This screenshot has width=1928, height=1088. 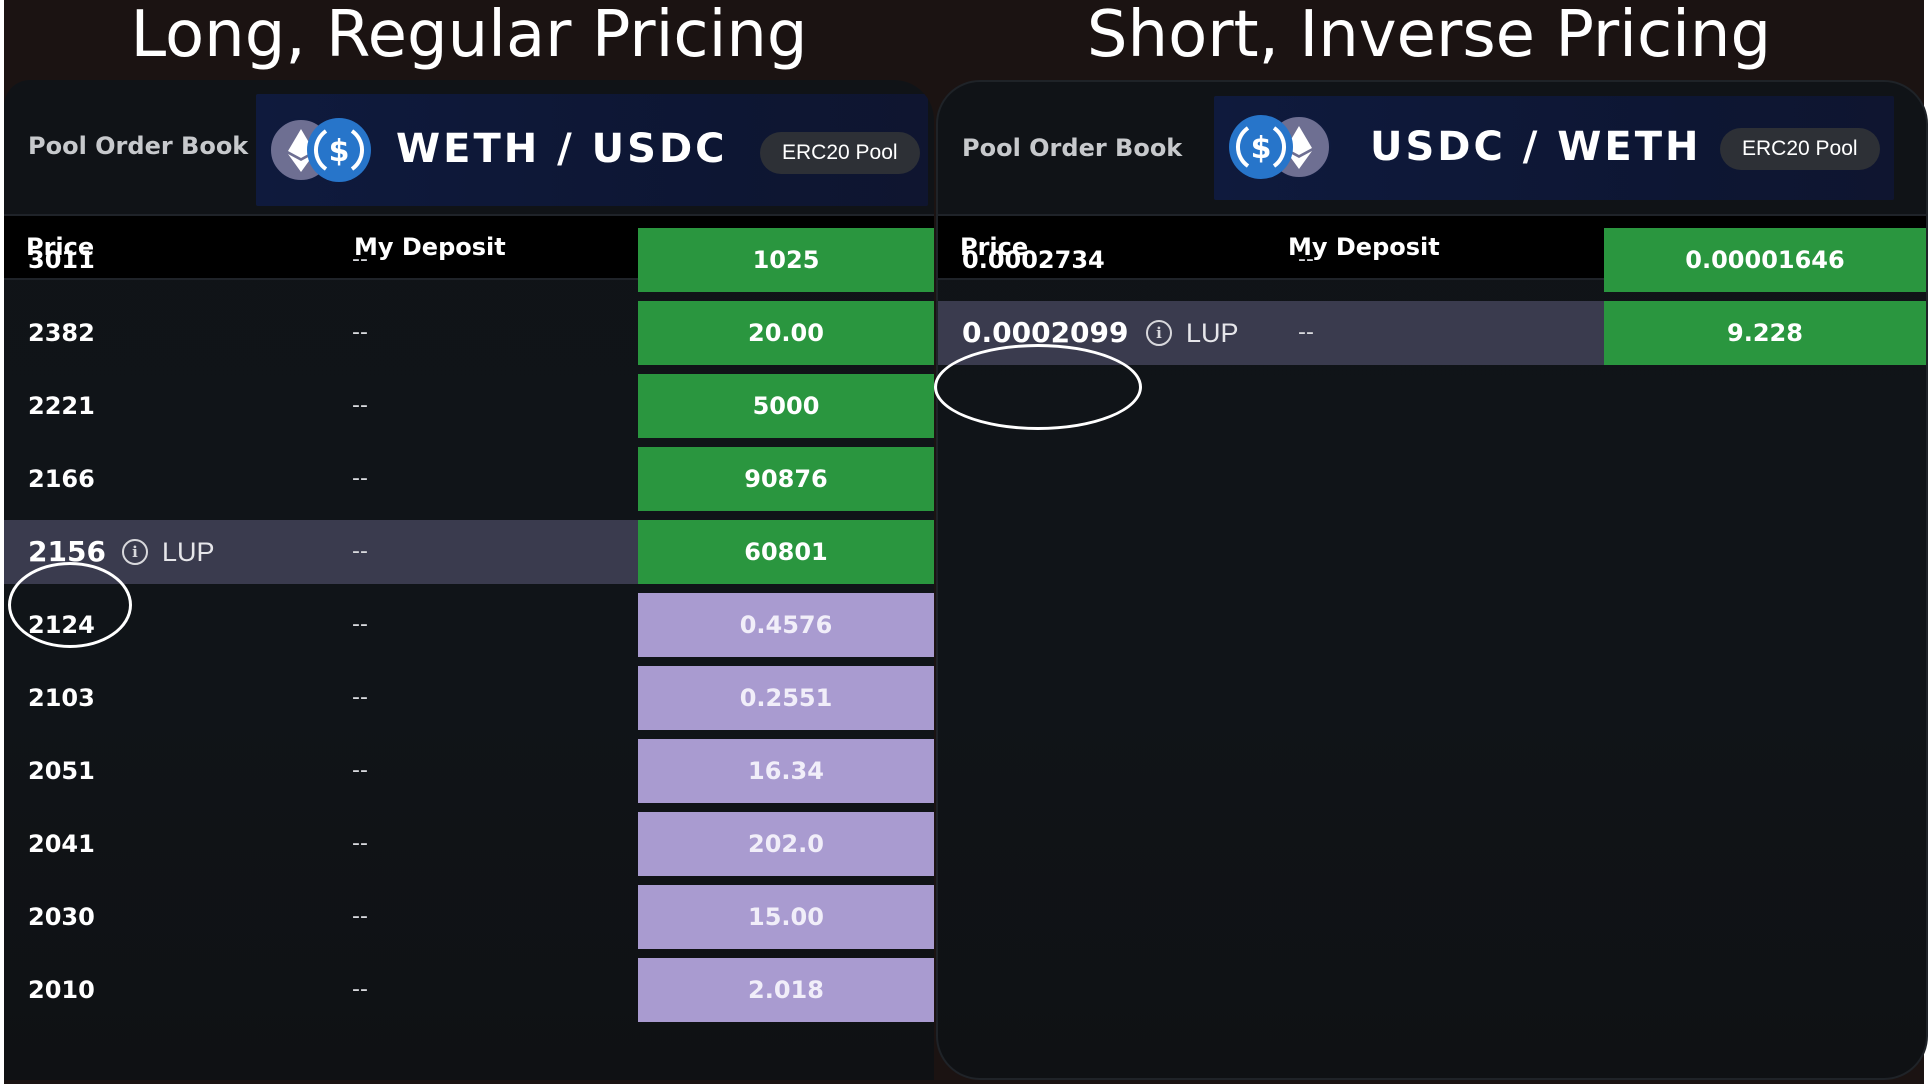 I want to click on deposit-token-cell: 0.00001646, so click(x=1765, y=260).